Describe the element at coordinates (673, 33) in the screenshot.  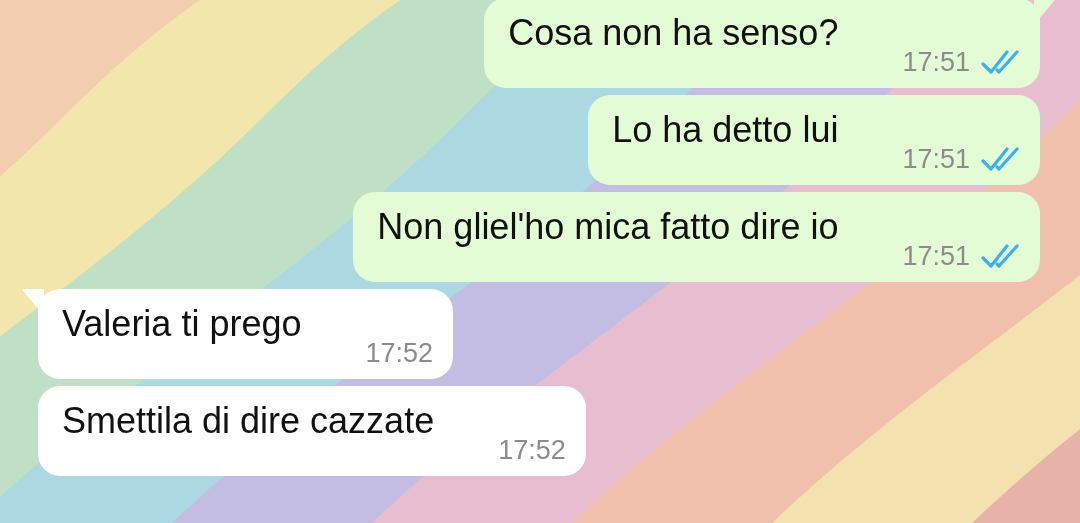
I see `message-text: Cosa non ha senso?` at that location.